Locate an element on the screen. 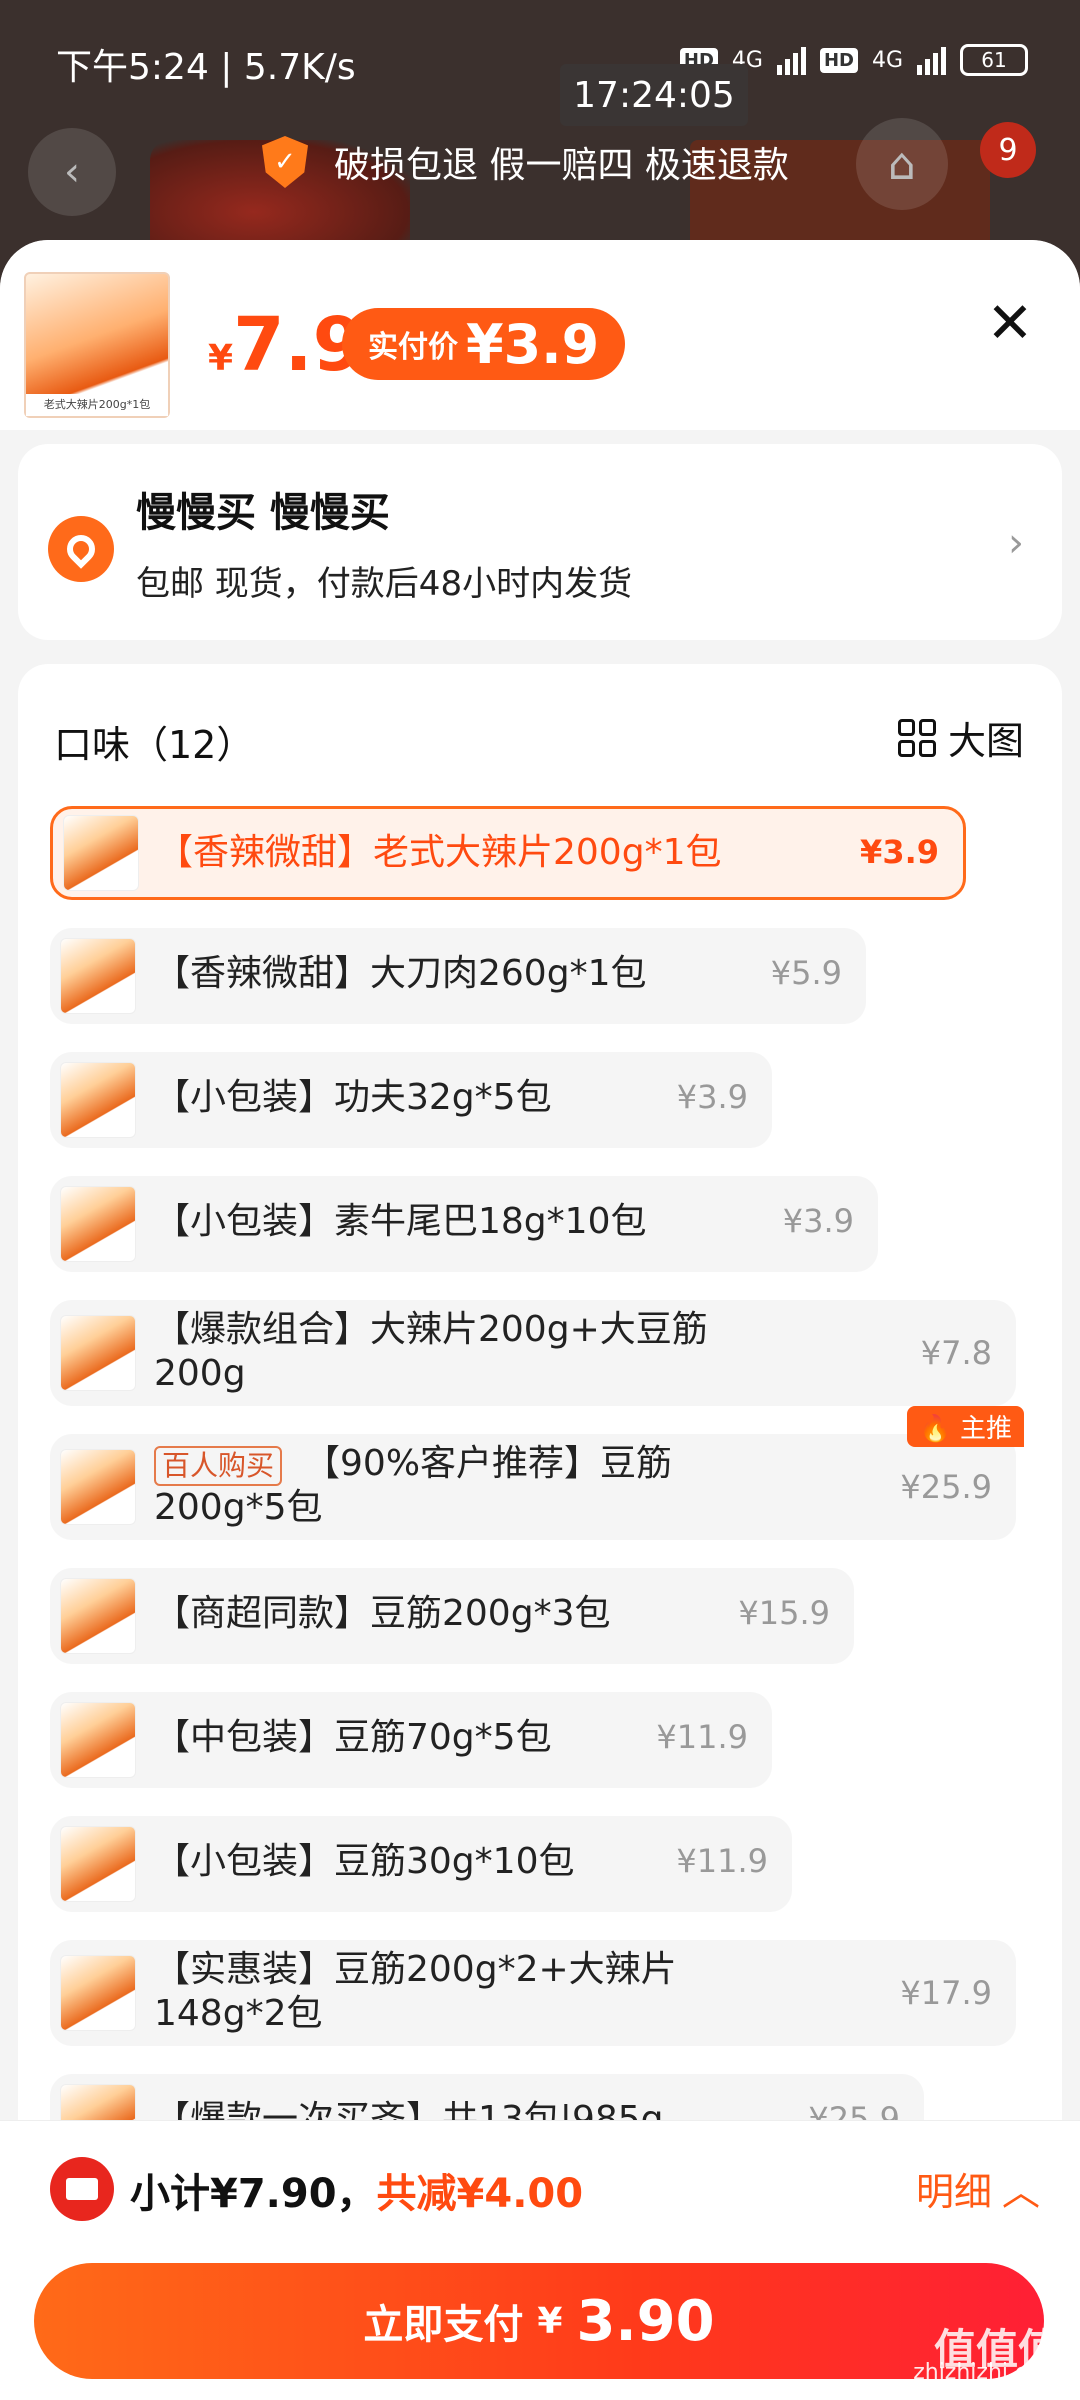 The width and height of the screenshot is (1080, 2400). address-name: 慢慢买 慢慢买 is located at coordinates (263, 513).